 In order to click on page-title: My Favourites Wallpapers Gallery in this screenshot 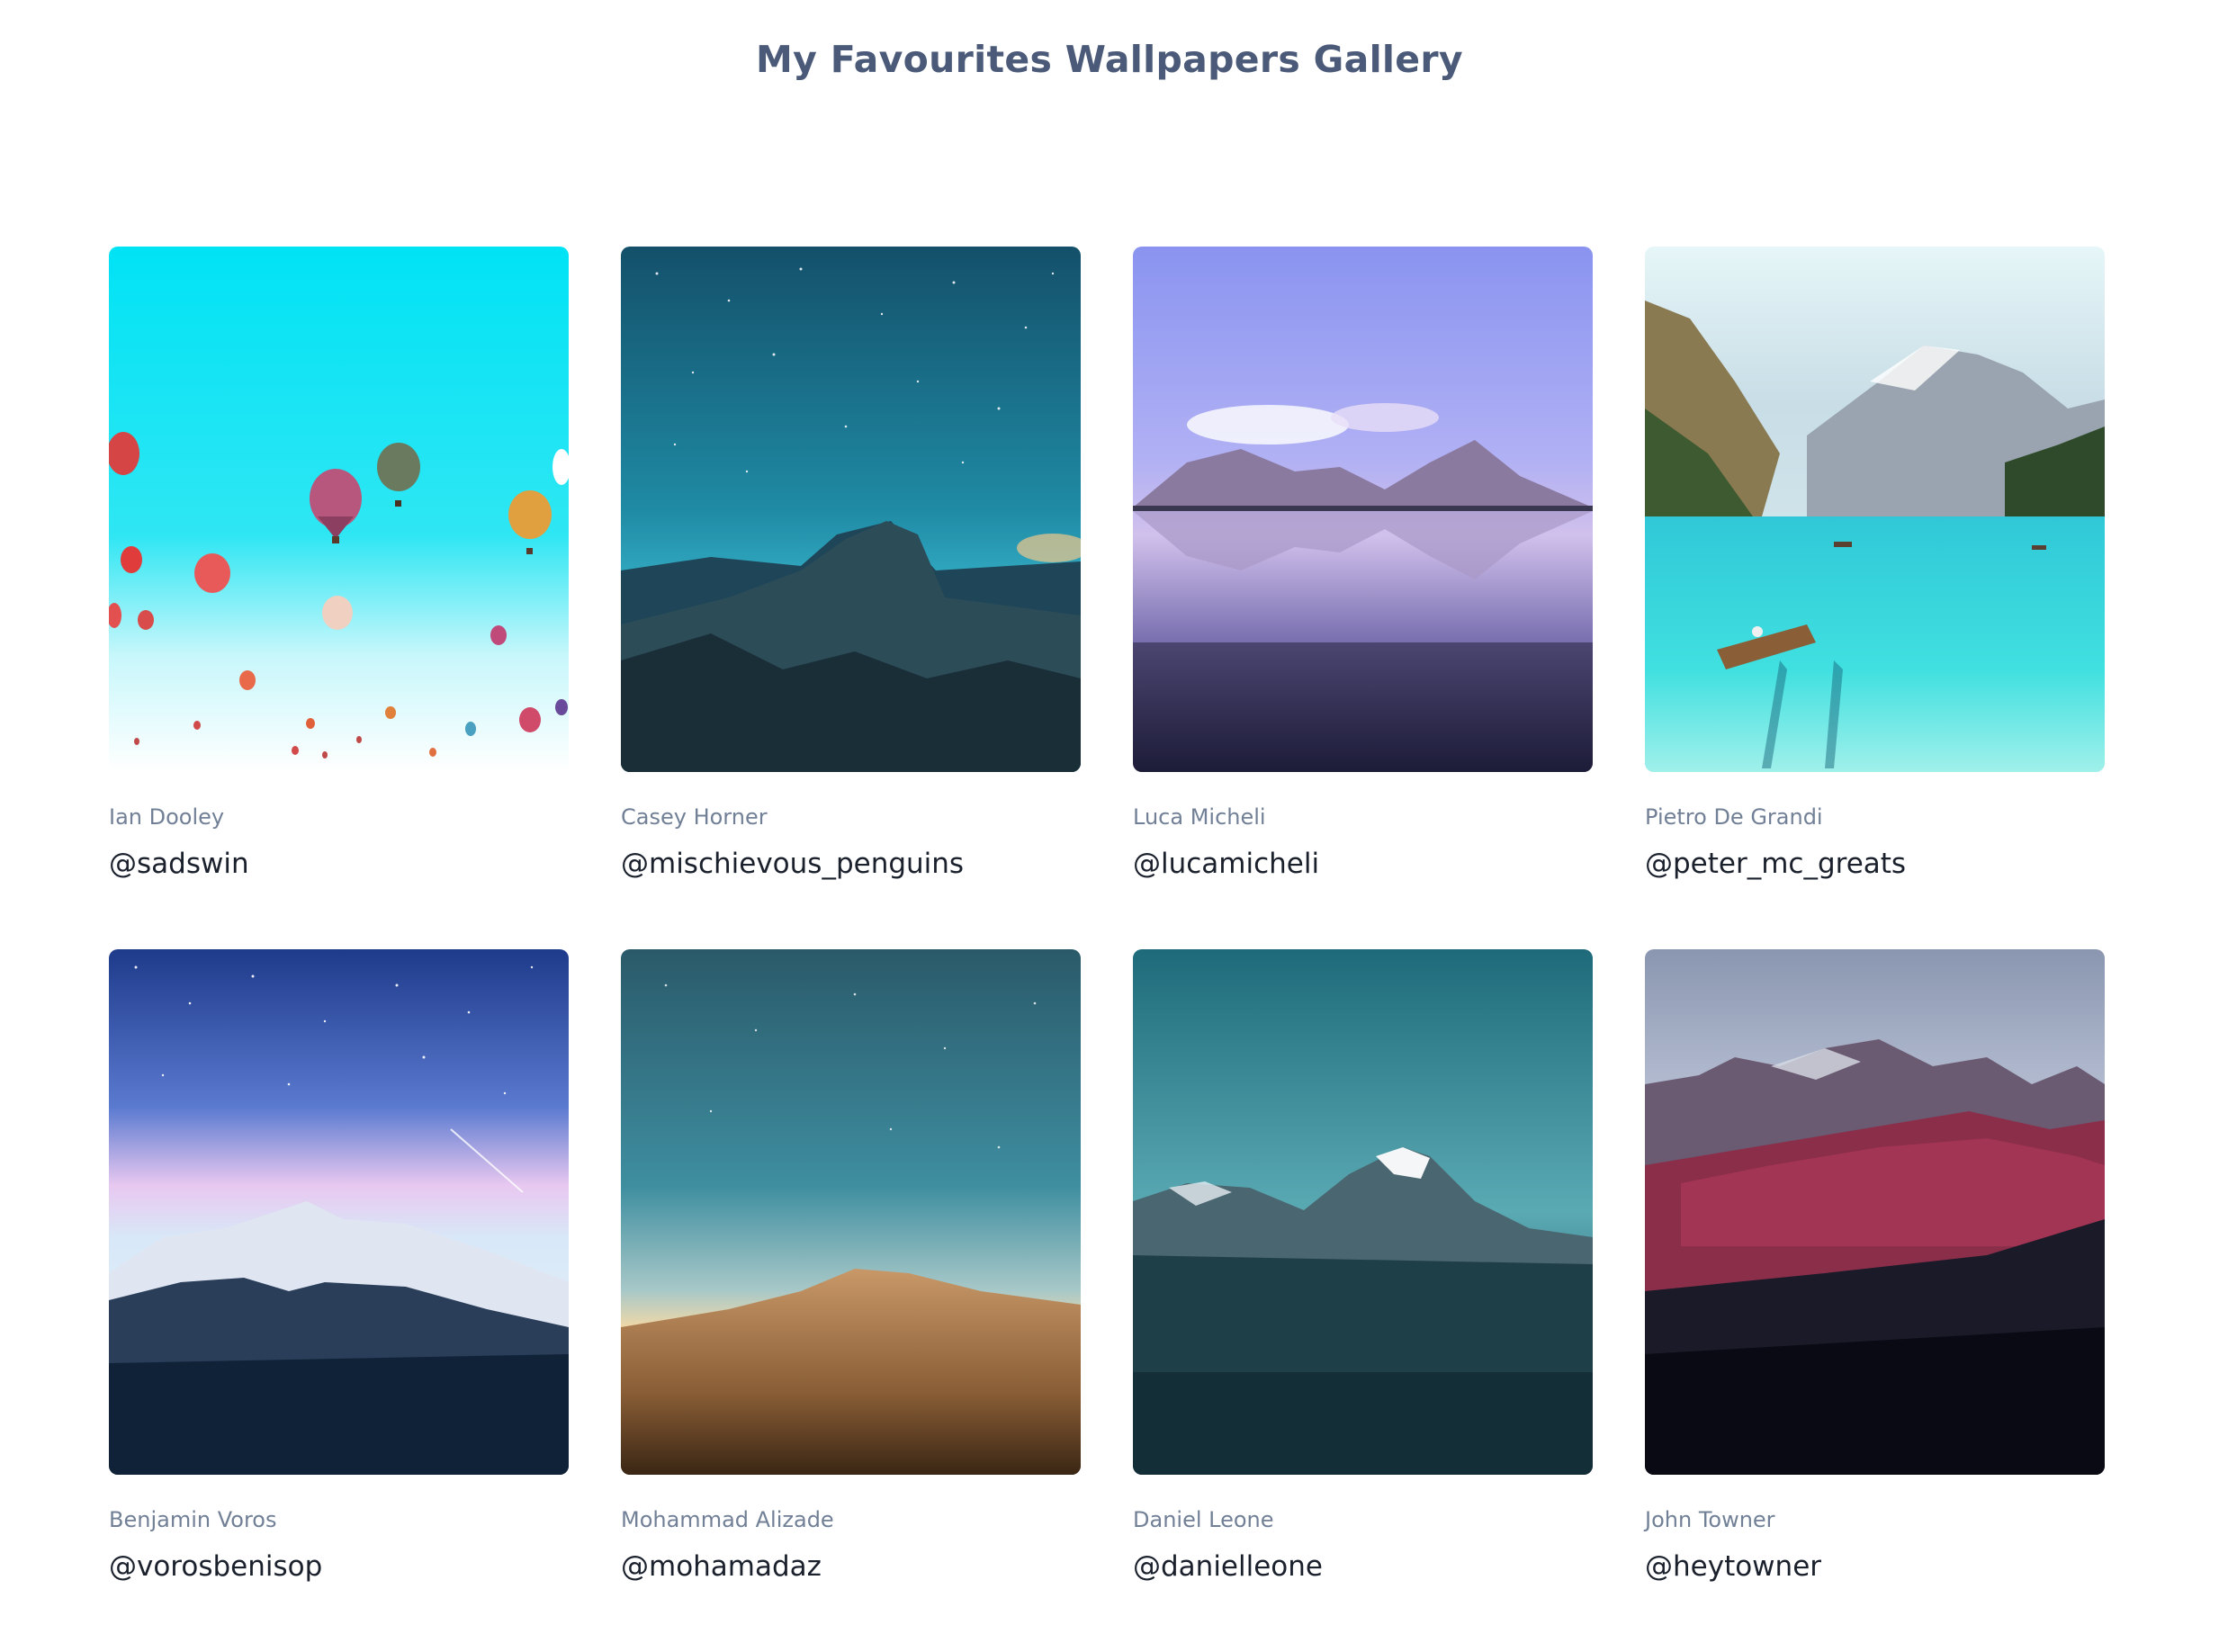, I will do `click(1109, 60)`.